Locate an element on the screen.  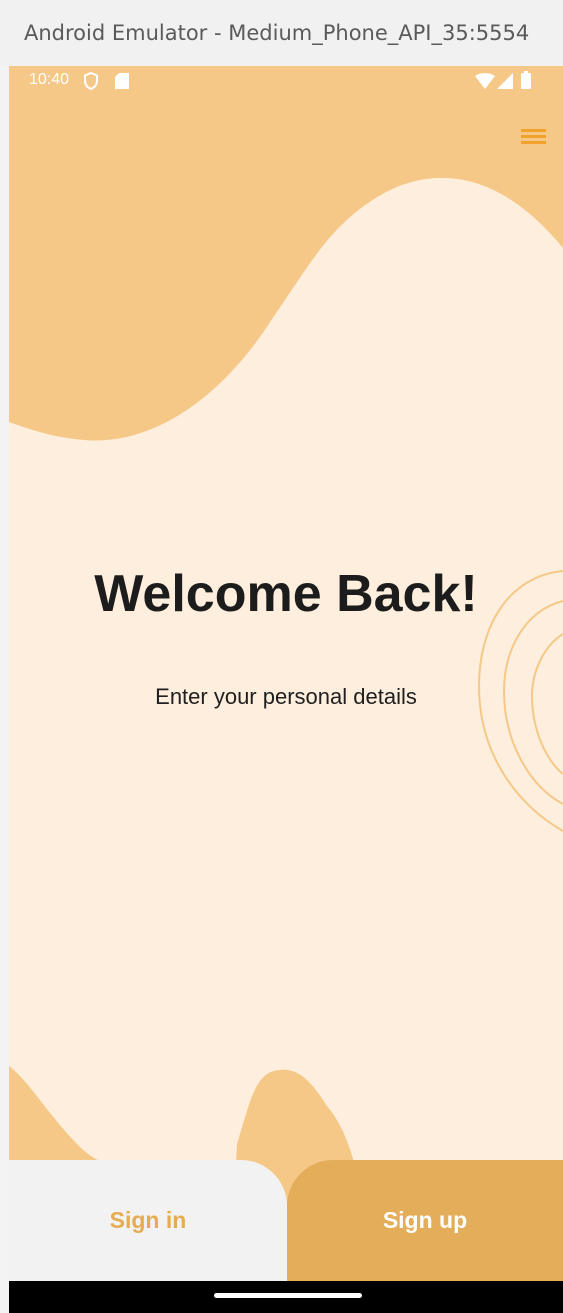
sd-card-icon is located at coordinates (122, 81).